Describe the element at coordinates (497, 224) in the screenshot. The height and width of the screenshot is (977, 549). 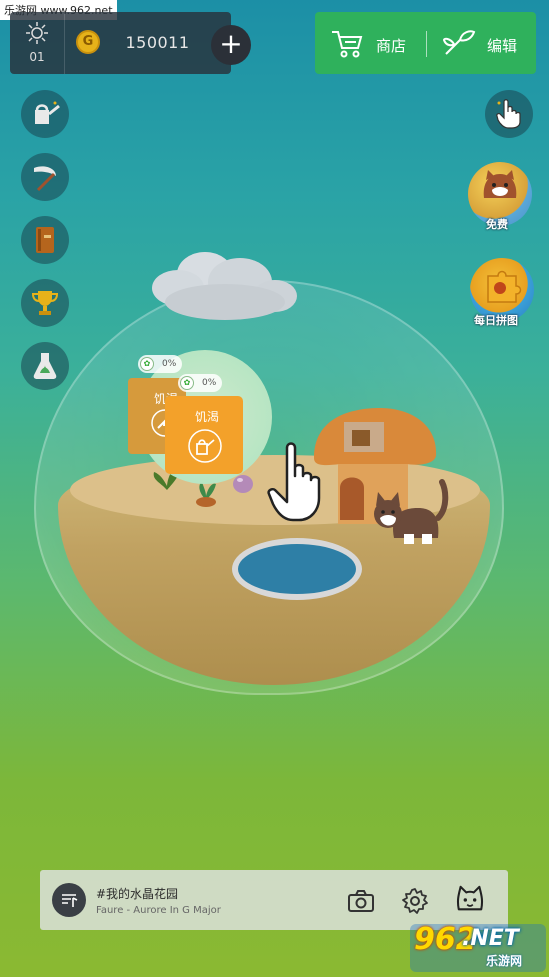
I see `free-label: 免费` at that location.